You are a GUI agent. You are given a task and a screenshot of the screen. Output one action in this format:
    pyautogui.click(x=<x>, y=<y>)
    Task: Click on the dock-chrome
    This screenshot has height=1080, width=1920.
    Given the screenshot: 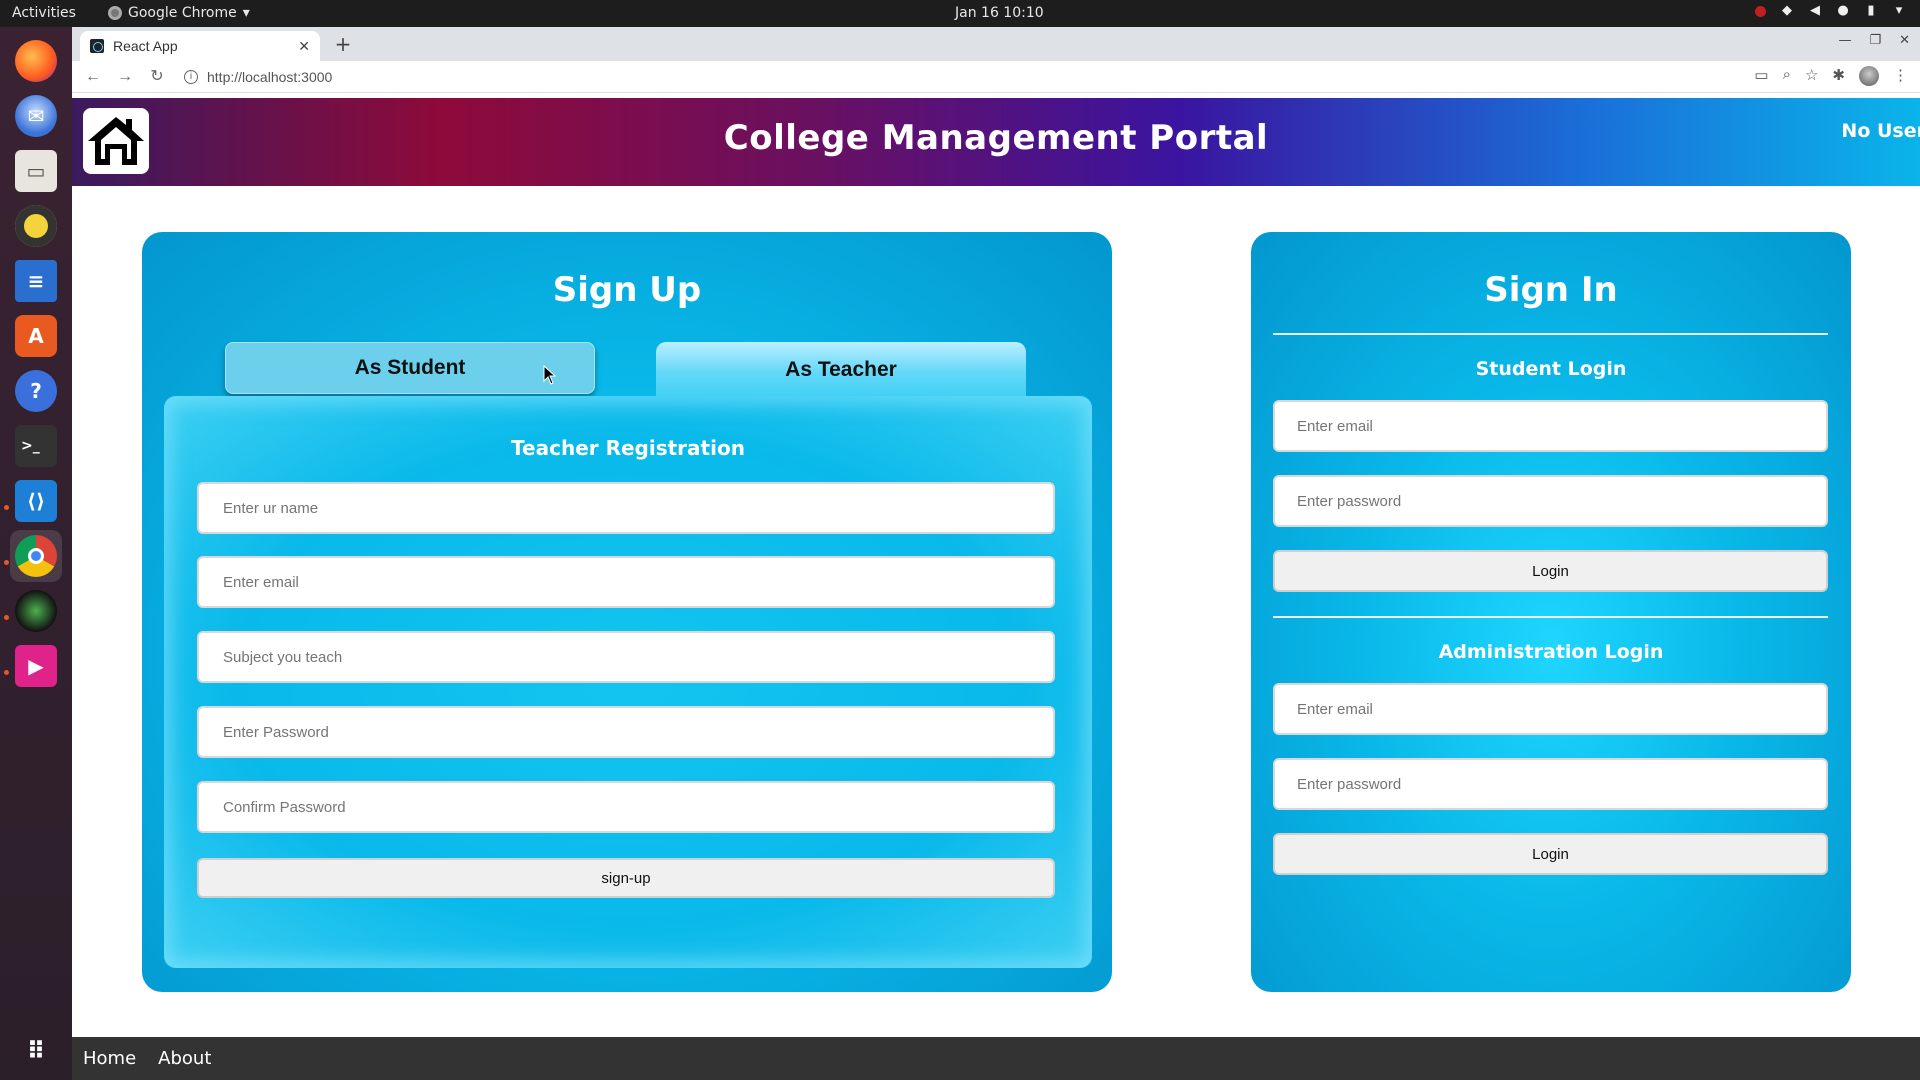 What is the action you would take?
    pyautogui.click(x=36, y=556)
    